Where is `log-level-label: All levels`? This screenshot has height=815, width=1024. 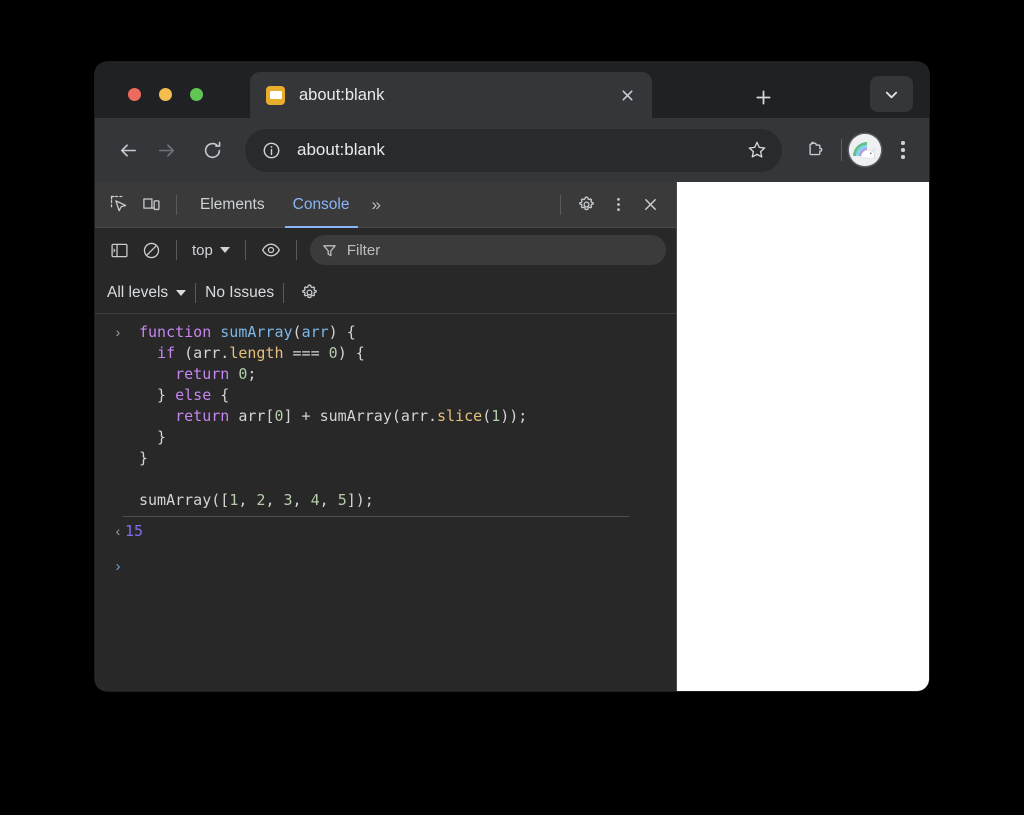 log-level-label: All levels is located at coordinates (138, 292).